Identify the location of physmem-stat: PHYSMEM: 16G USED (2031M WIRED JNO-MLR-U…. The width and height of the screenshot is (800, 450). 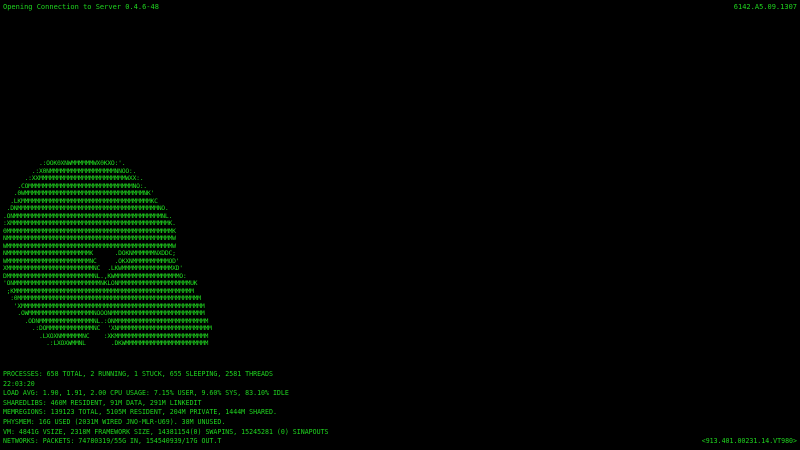
(114, 421).